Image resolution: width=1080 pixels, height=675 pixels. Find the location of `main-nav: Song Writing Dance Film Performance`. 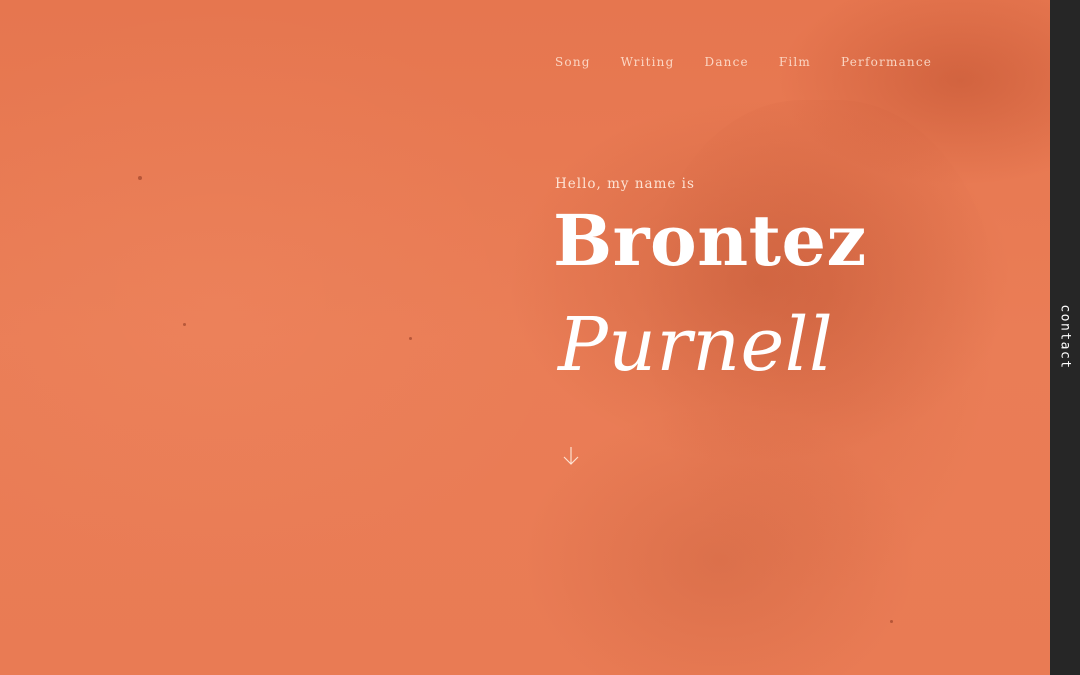

main-nav: Song Writing Dance Film Performance is located at coordinates (743, 62).